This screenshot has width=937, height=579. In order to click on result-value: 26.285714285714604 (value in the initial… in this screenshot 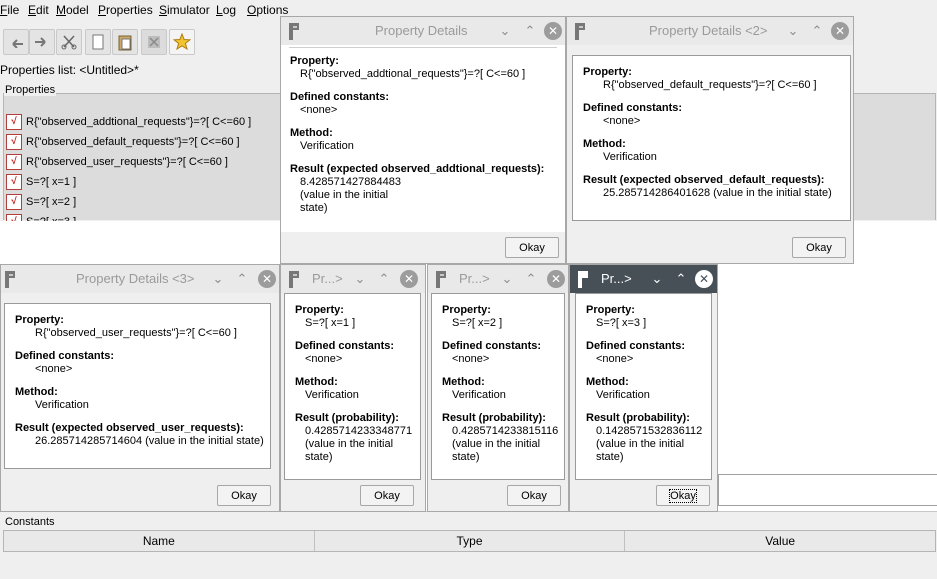, I will do `click(149, 441)`.